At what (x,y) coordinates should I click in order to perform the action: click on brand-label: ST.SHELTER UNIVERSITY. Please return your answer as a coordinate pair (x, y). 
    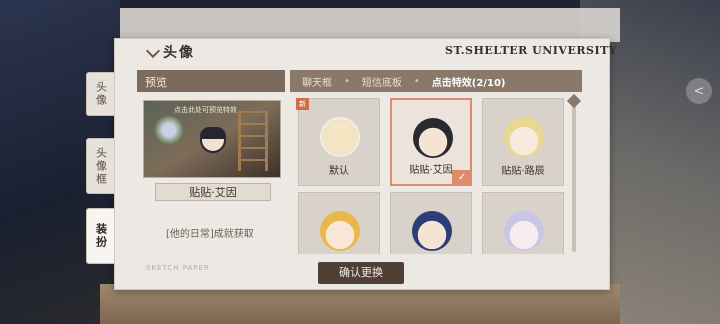
    Looking at the image, I should click on (531, 50).